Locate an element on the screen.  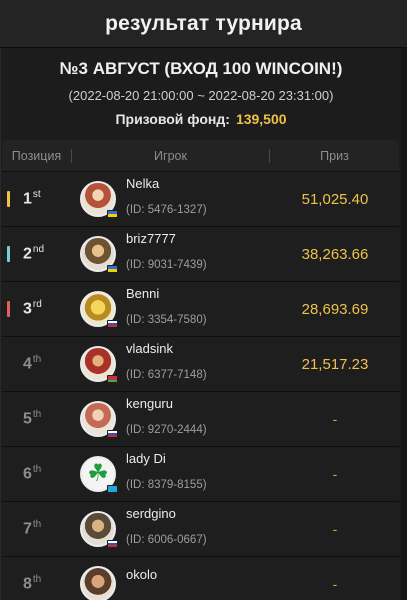
player-name: serdgino is located at coordinates (151, 513).